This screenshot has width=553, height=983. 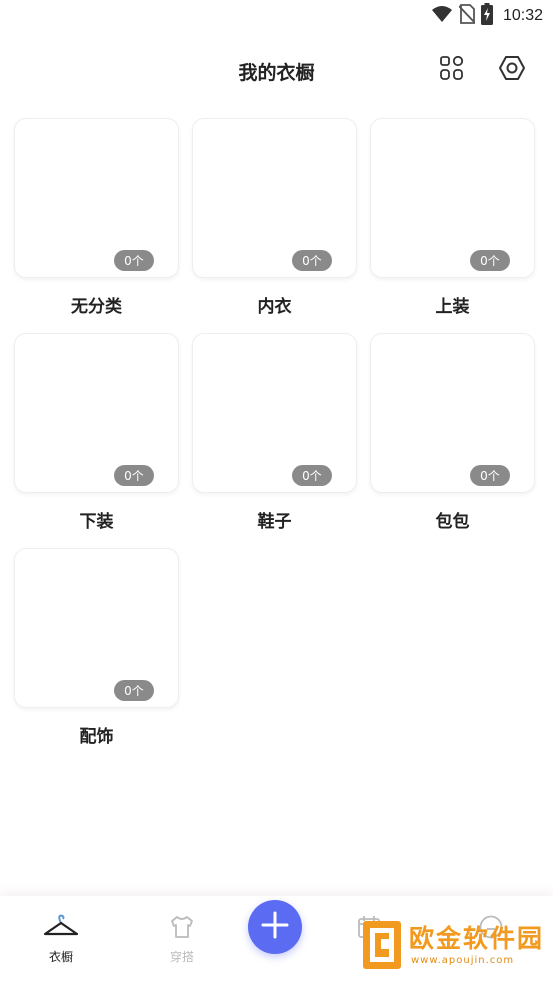 I want to click on nav-label: 衣橱, so click(x=60, y=957).